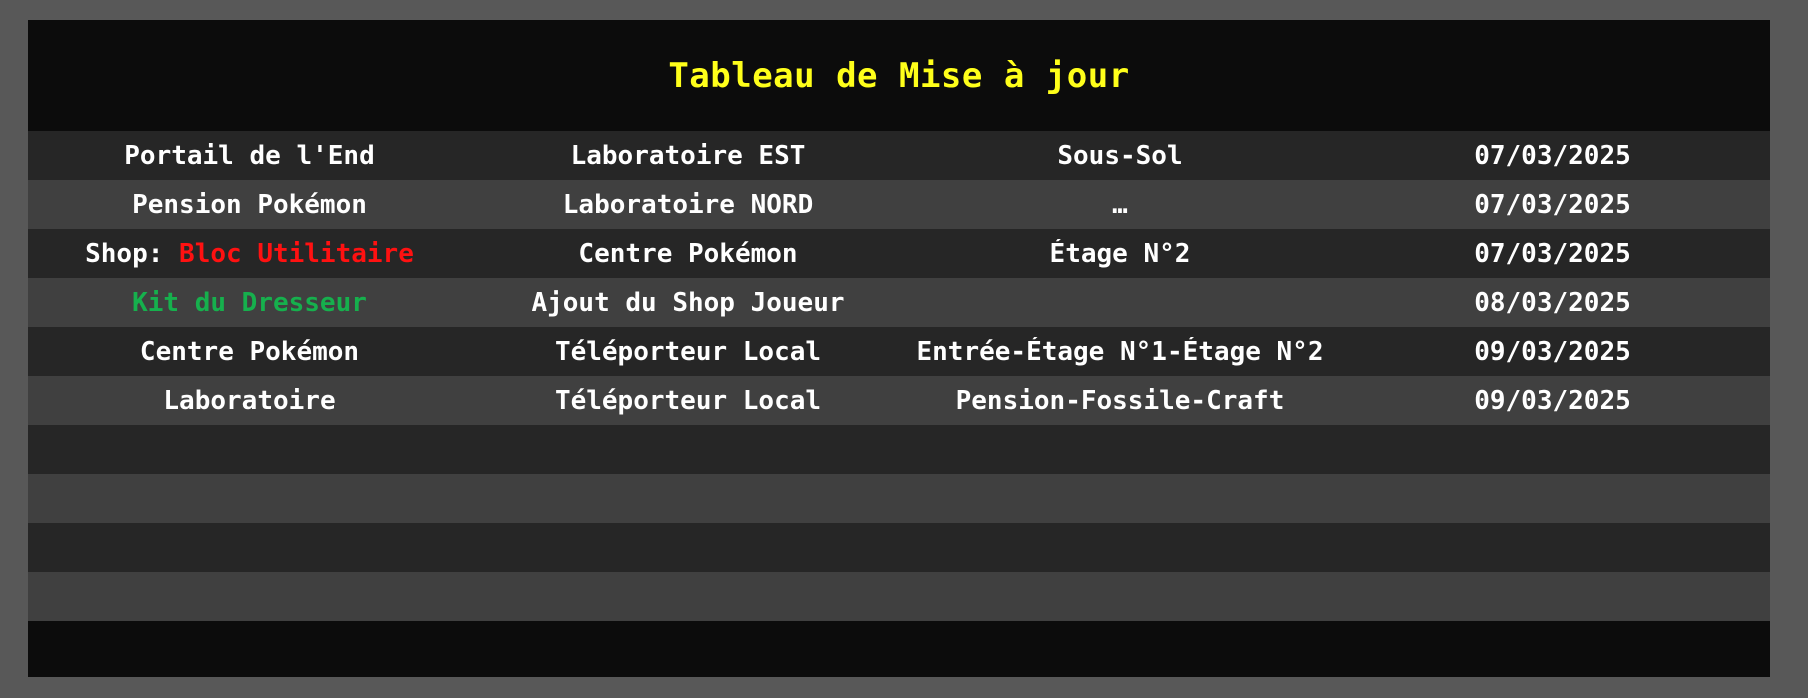  What do you see at coordinates (249, 204) in the screenshot?
I see `cell-feature: Pension Pokémon` at bounding box center [249, 204].